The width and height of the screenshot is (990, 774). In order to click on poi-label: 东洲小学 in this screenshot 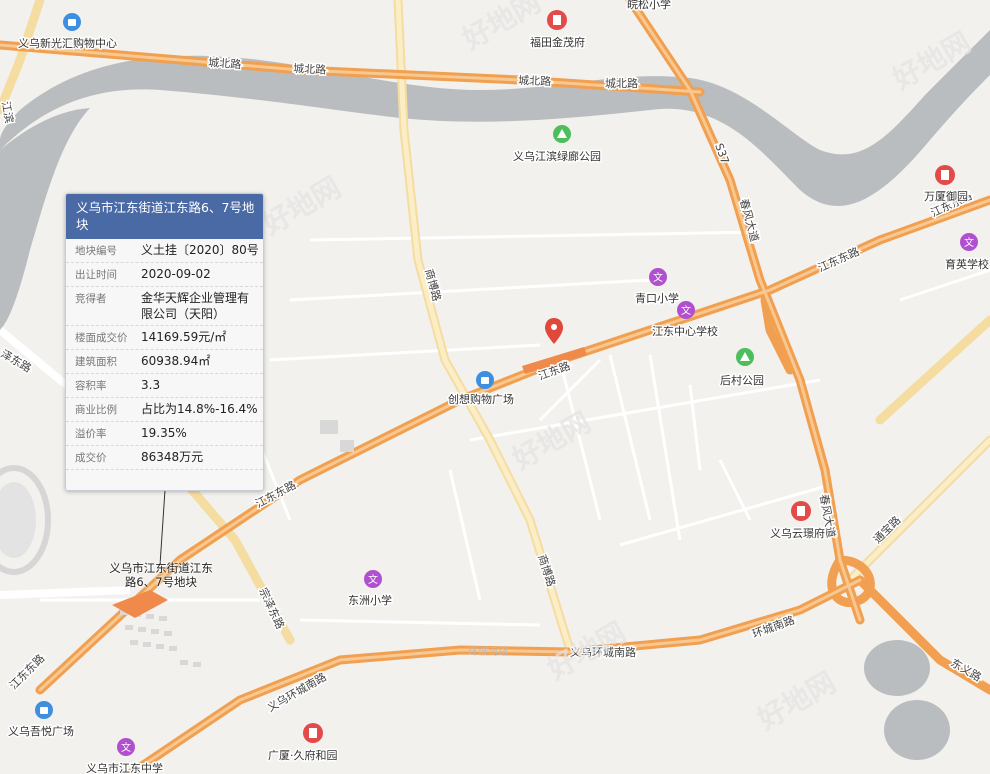, I will do `click(370, 600)`.